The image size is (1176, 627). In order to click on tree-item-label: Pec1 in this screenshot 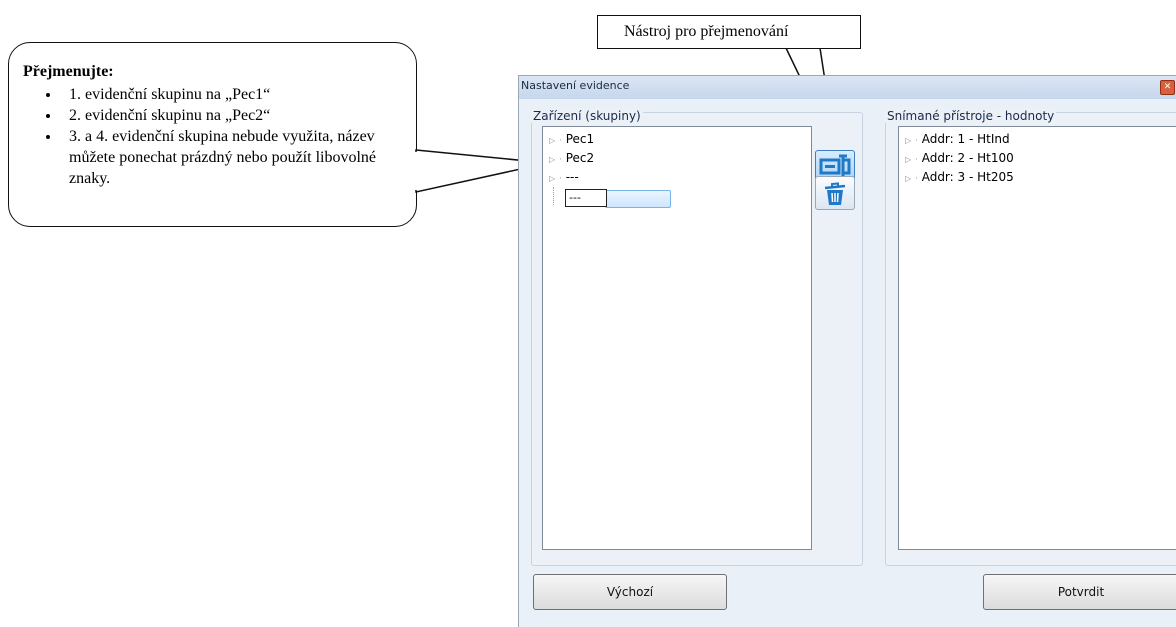, I will do `click(580, 139)`.